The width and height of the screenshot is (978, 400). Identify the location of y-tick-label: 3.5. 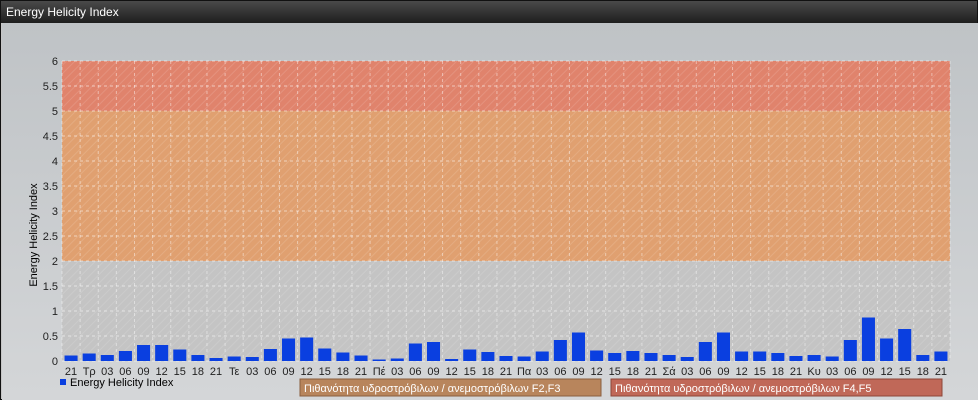
(50, 187).